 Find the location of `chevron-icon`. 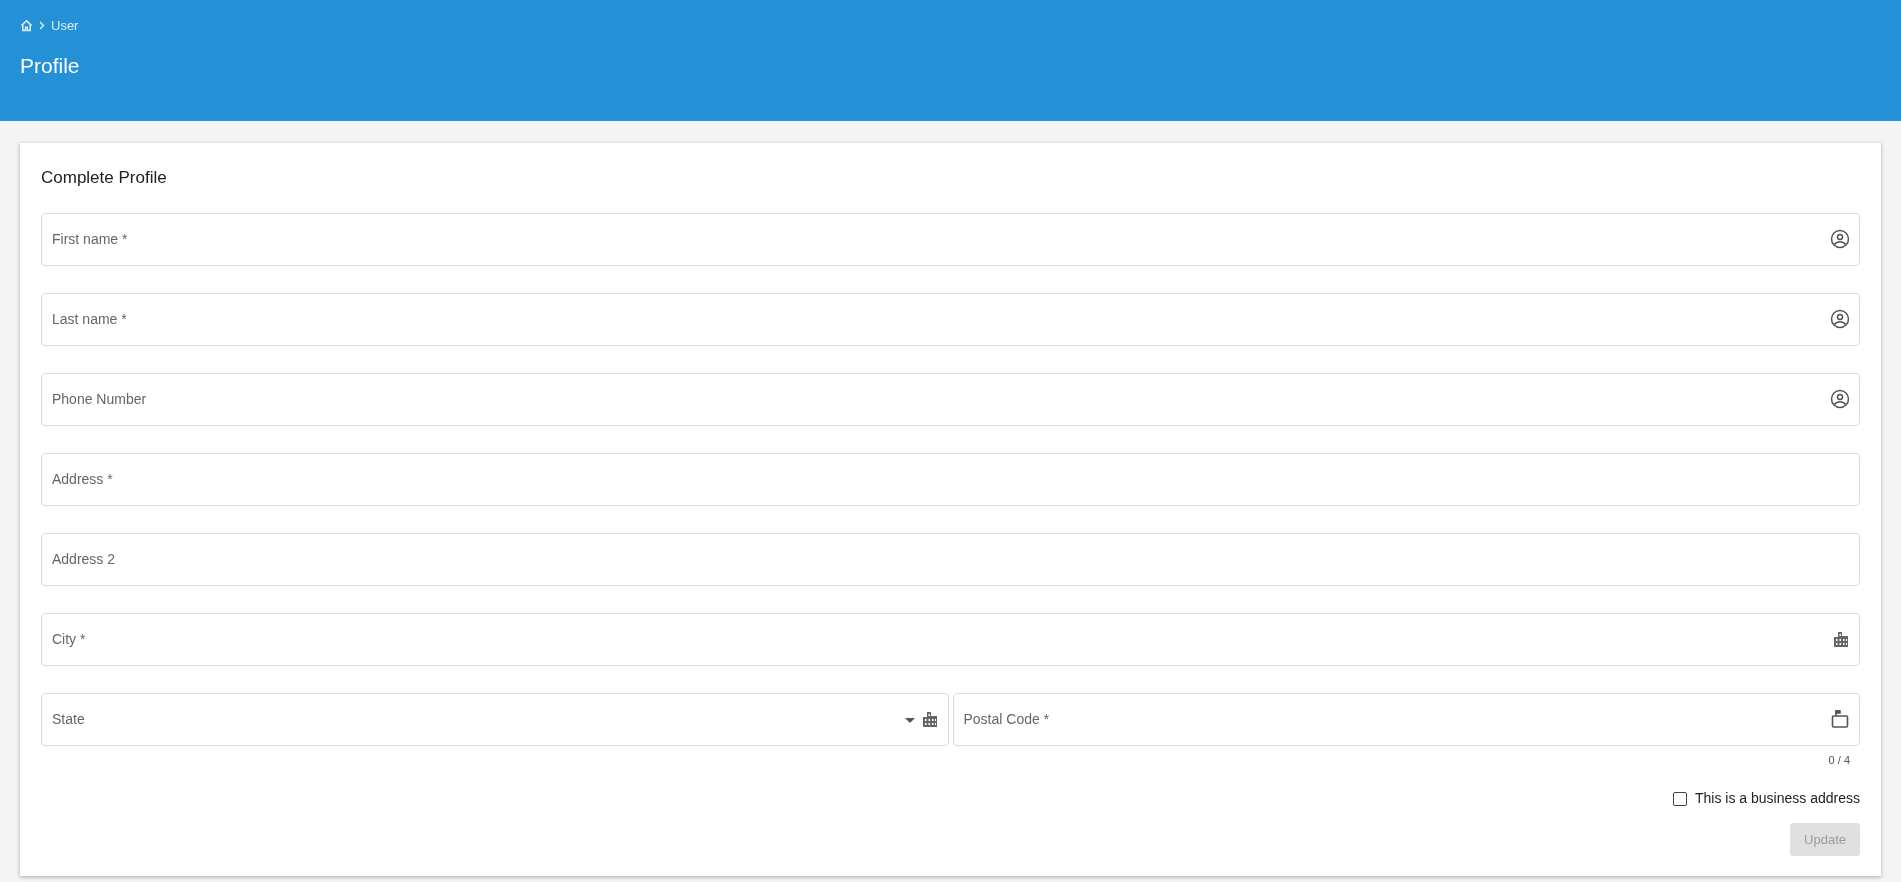

chevron-icon is located at coordinates (42, 26).